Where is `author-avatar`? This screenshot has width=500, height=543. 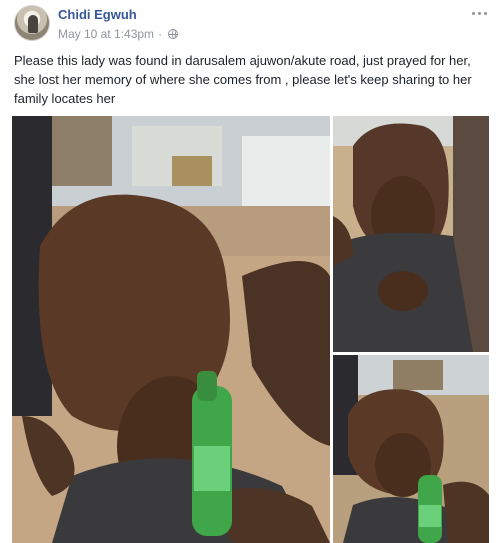
author-avatar is located at coordinates (32, 23).